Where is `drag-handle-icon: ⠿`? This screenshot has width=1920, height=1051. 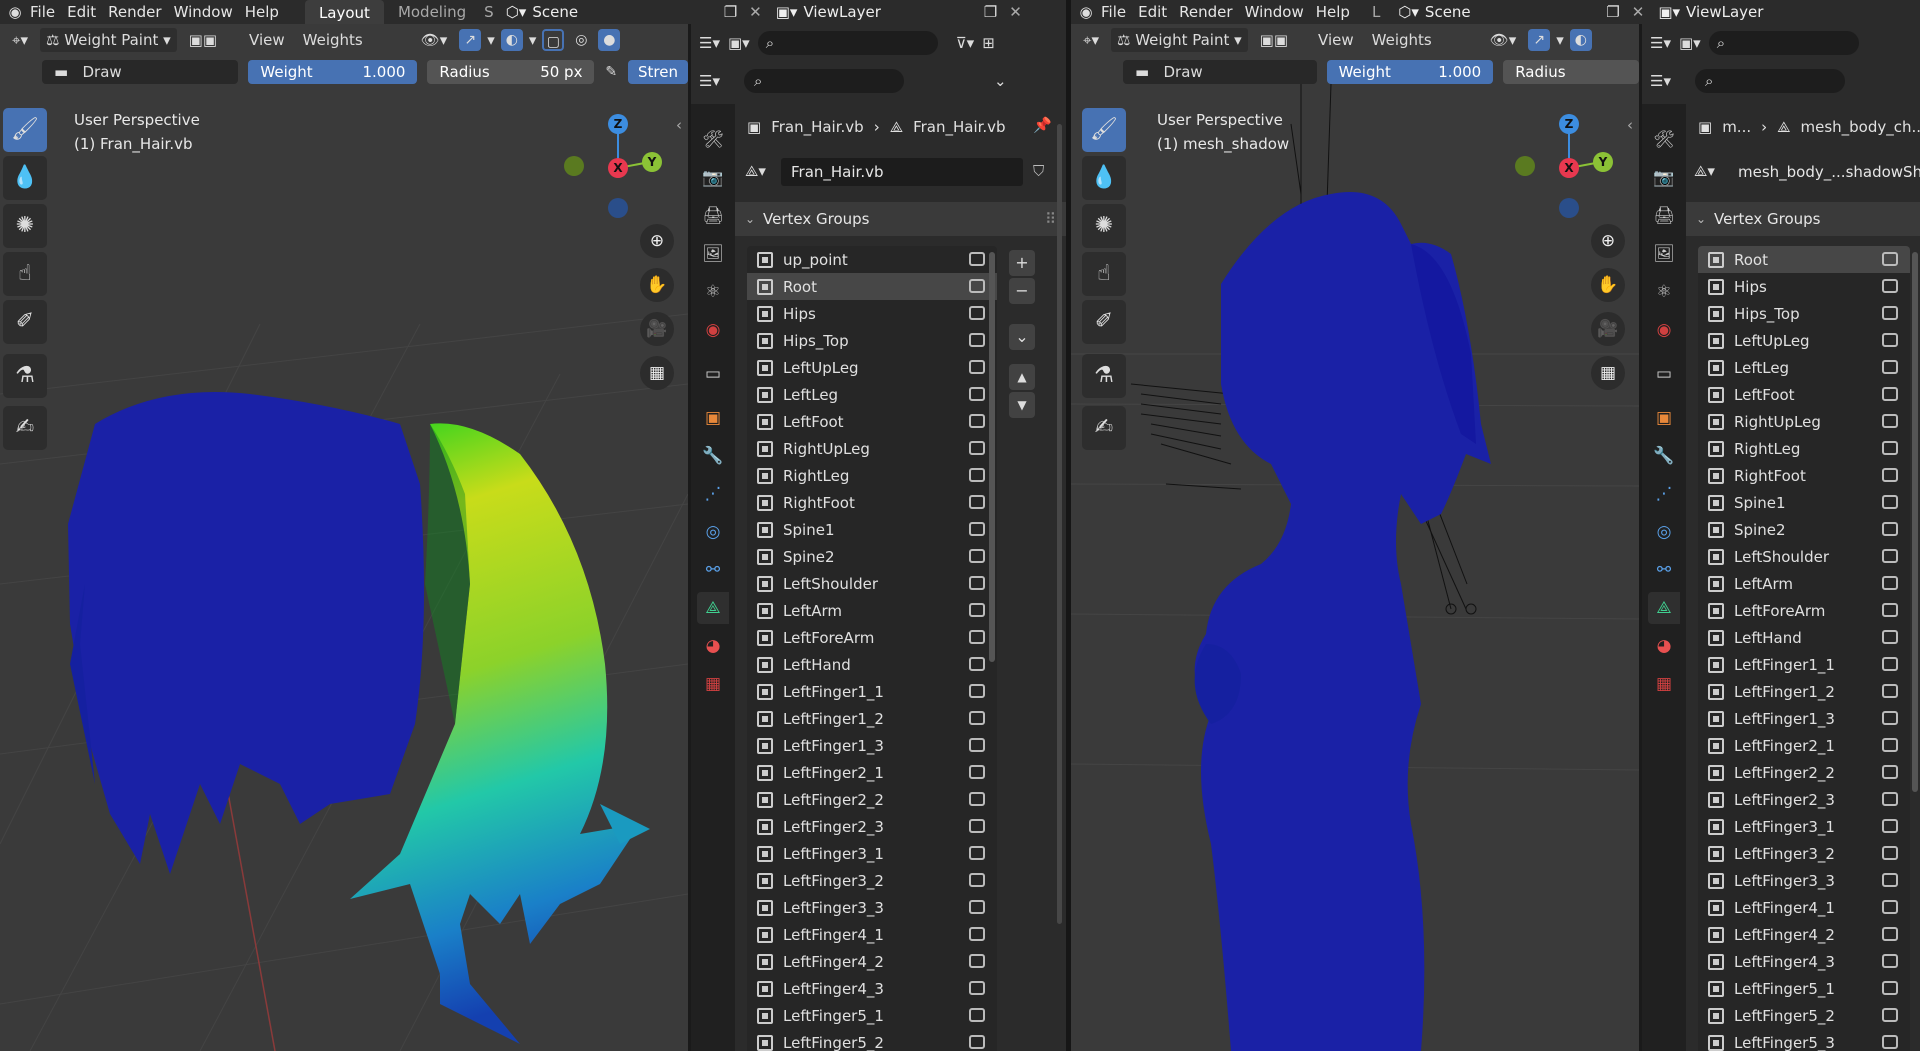 drag-handle-icon: ⠿ is located at coordinates (1050, 219).